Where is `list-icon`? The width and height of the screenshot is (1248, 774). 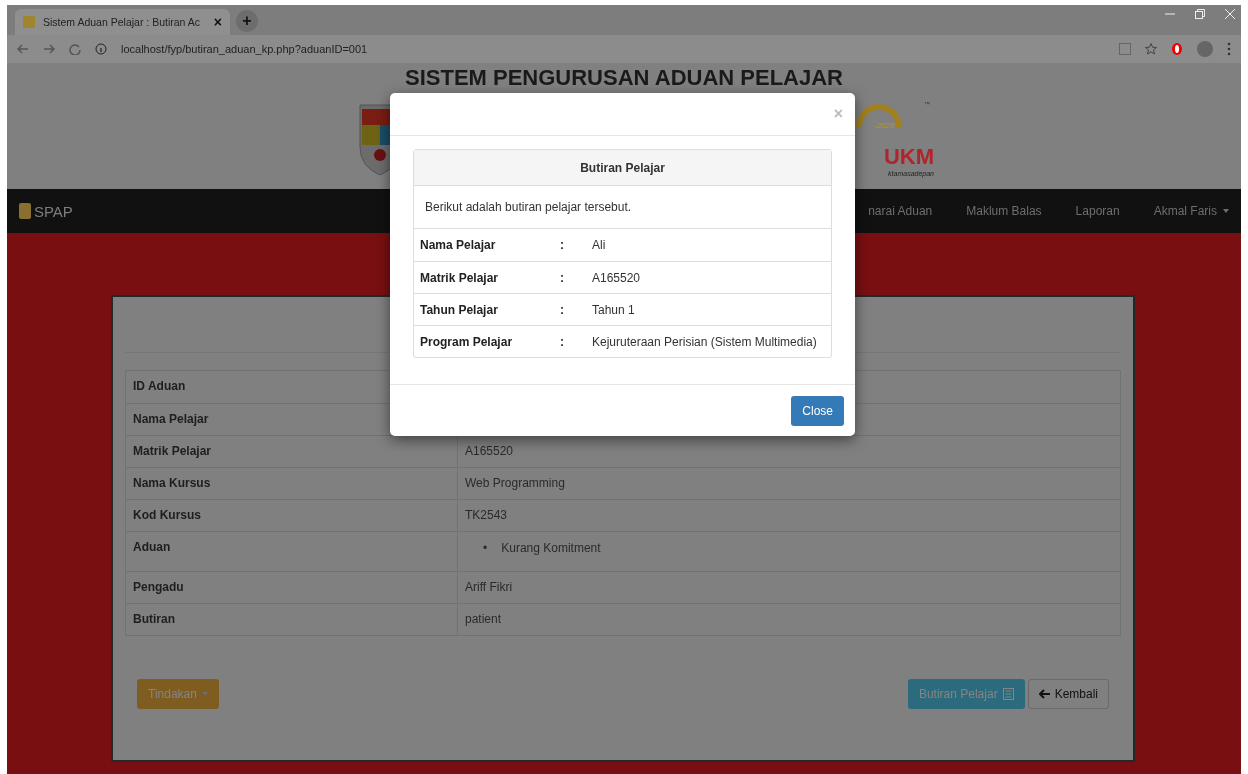 list-icon is located at coordinates (1008, 694).